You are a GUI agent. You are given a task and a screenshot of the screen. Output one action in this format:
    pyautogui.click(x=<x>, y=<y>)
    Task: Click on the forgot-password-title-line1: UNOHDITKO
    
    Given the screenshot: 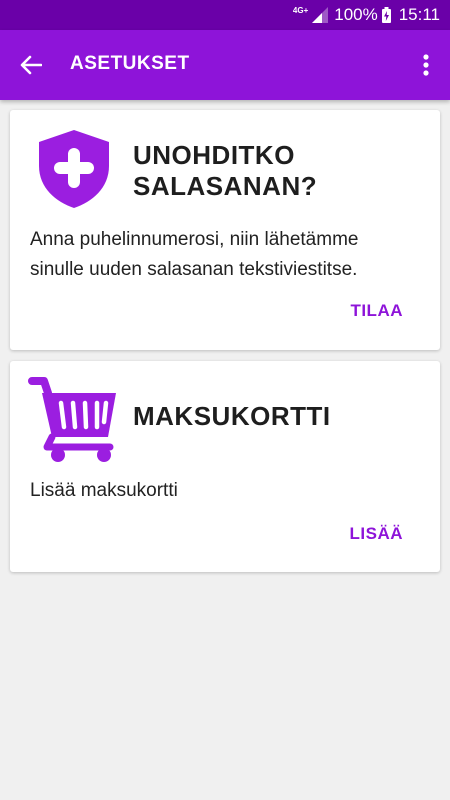 What is the action you would take?
    pyautogui.click(x=214, y=155)
    